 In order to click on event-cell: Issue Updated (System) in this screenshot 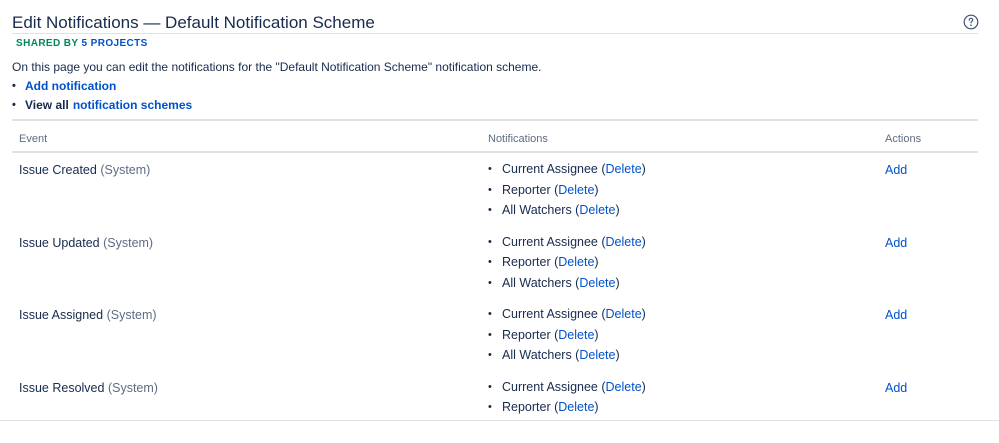, I will do `click(86, 243)`.